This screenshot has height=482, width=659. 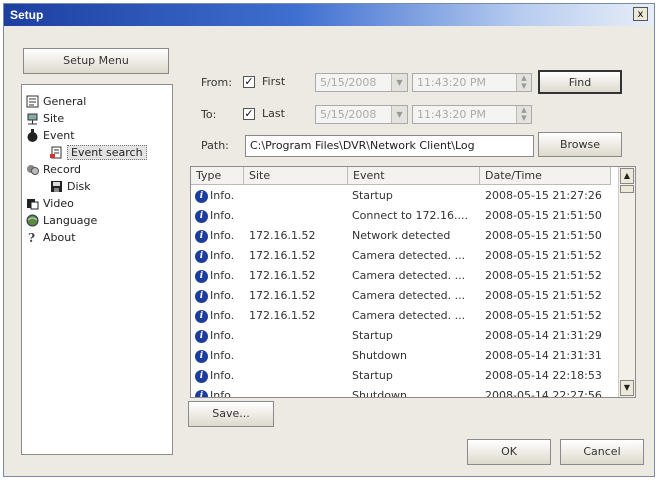 I want to click on to-time-spinner: ▲ ▼, so click(x=523, y=114).